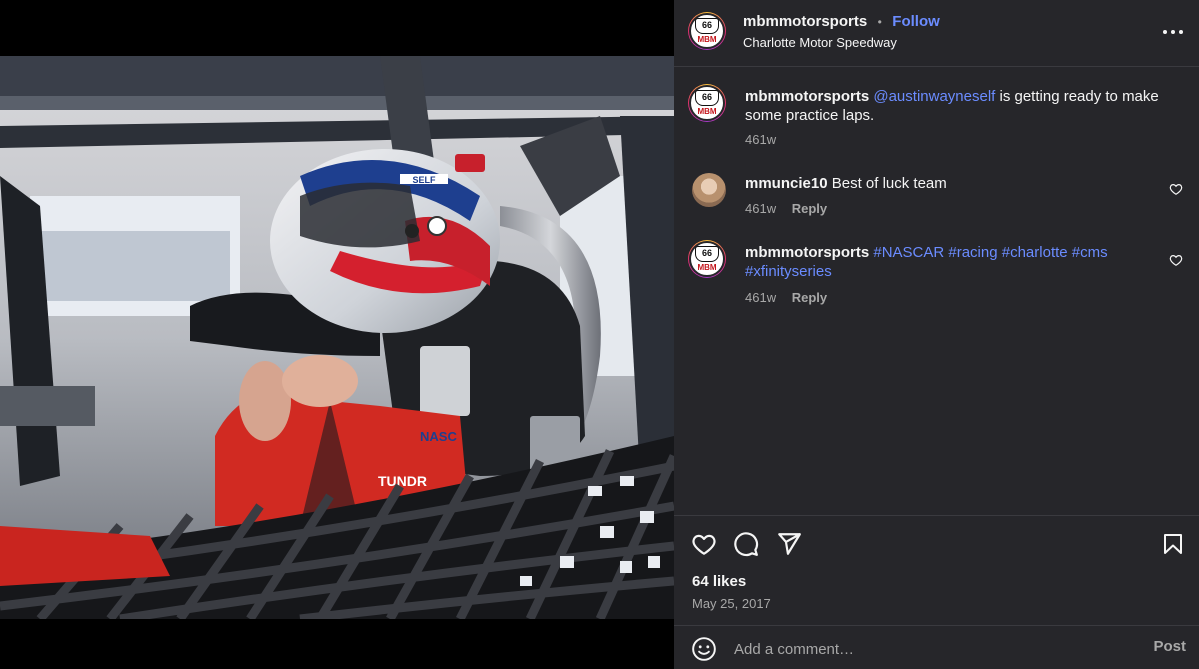 The height and width of the screenshot is (669, 1199). Describe the element at coordinates (761, 139) in the screenshot. I see `caption-time: 461w` at that location.